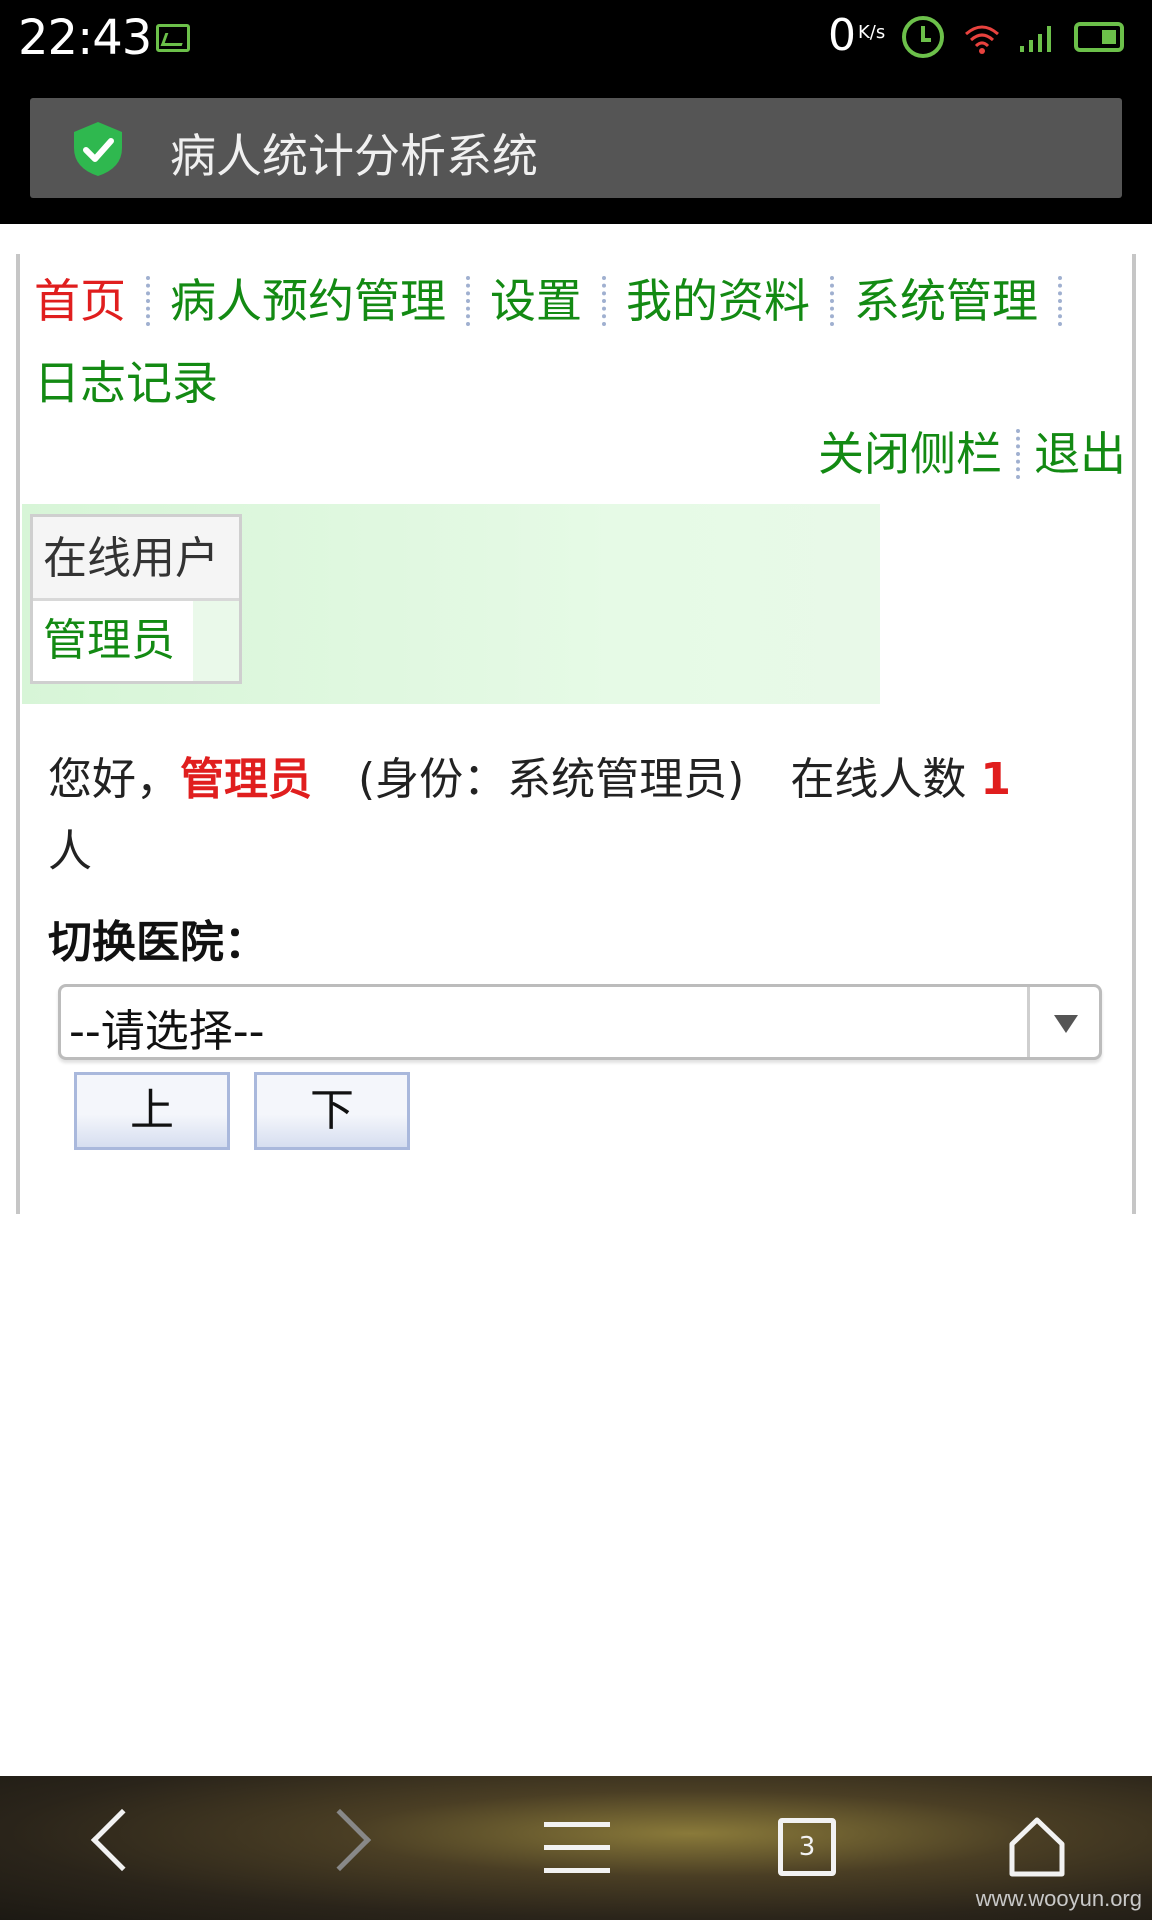 The image size is (1152, 1920). Describe the element at coordinates (354, 156) in the screenshot. I see `page-title: 病人统计分析系统` at that location.